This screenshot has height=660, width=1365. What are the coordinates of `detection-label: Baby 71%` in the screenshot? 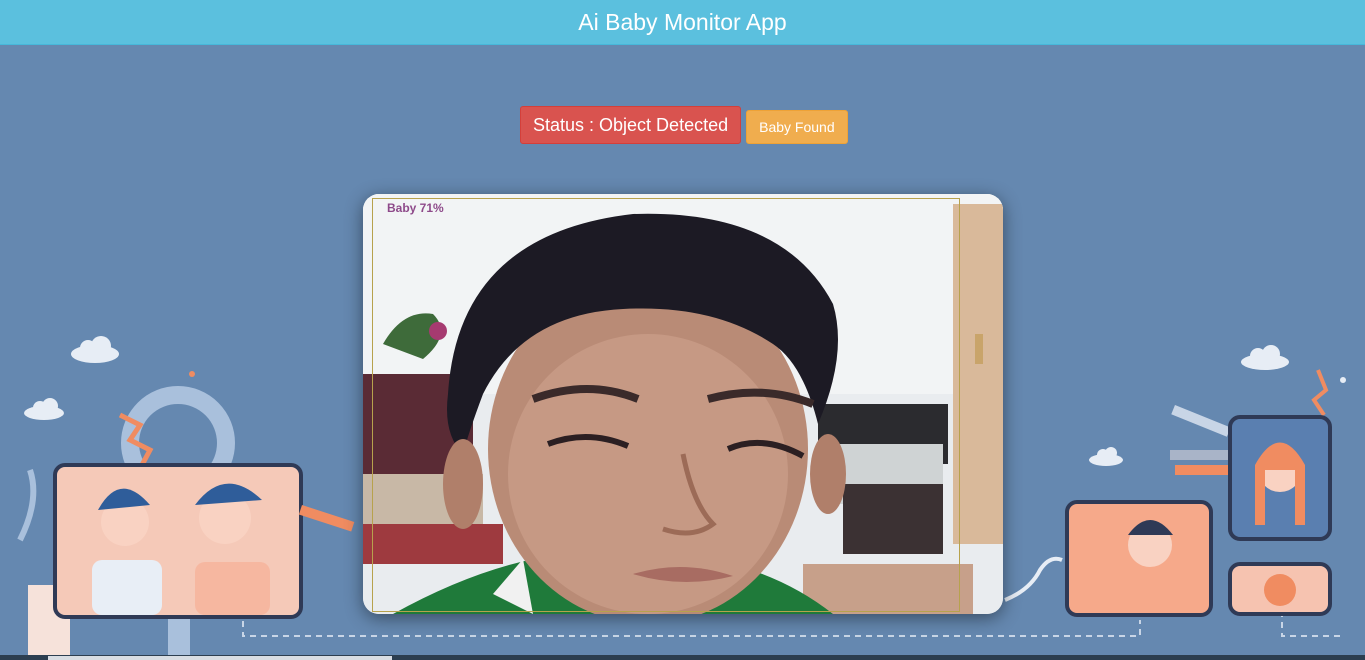 It's located at (415, 208).